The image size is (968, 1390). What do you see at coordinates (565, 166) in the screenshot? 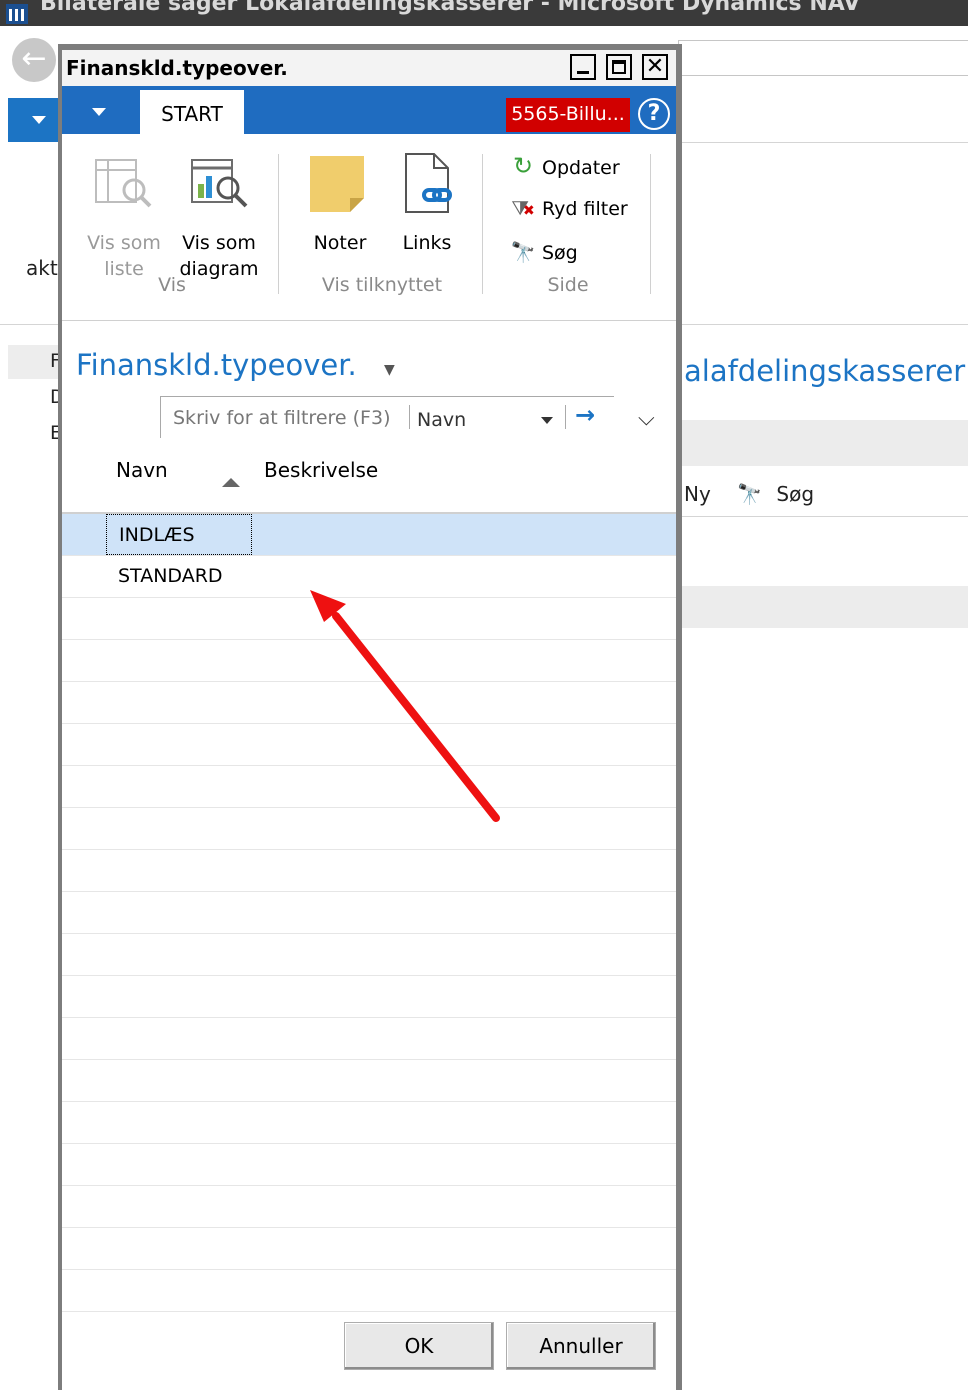
I see `opdater-button: ↻ Opdater` at bounding box center [565, 166].